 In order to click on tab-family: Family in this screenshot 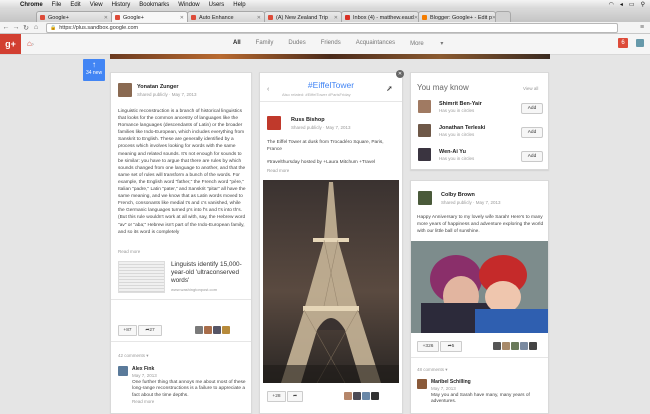, I will do `click(265, 43)`.